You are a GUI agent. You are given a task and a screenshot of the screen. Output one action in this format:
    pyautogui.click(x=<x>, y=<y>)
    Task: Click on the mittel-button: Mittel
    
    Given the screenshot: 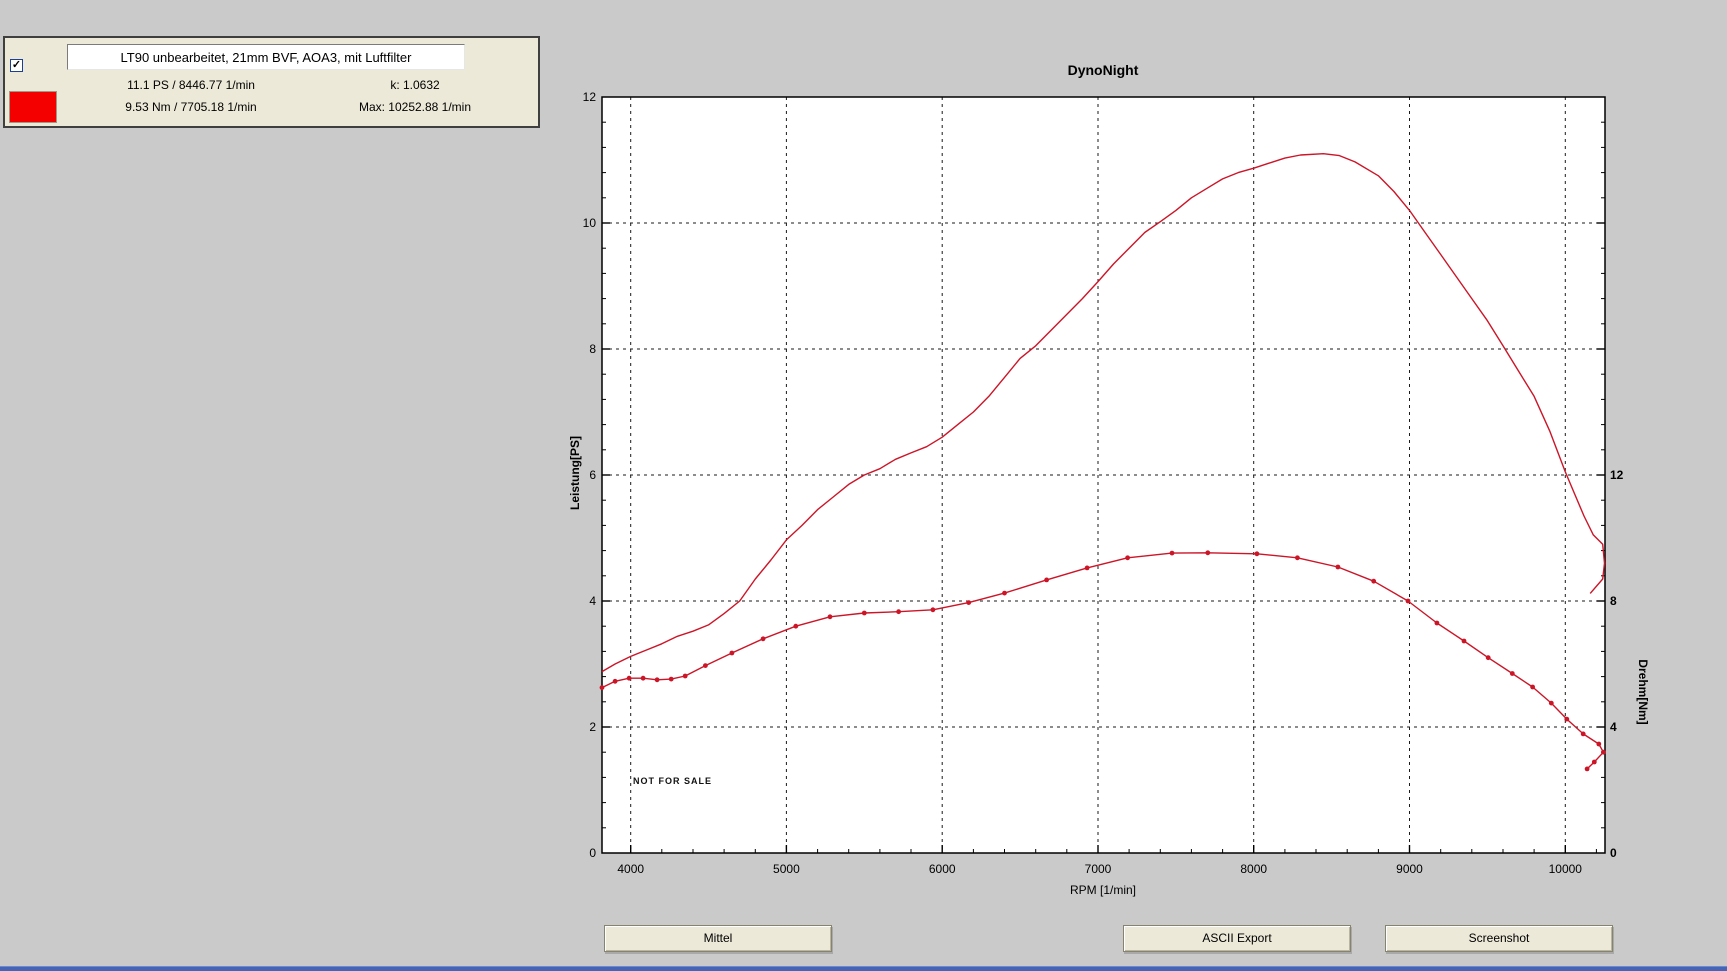 What is the action you would take?
    pyautogui.click(x=718, y=938)
    